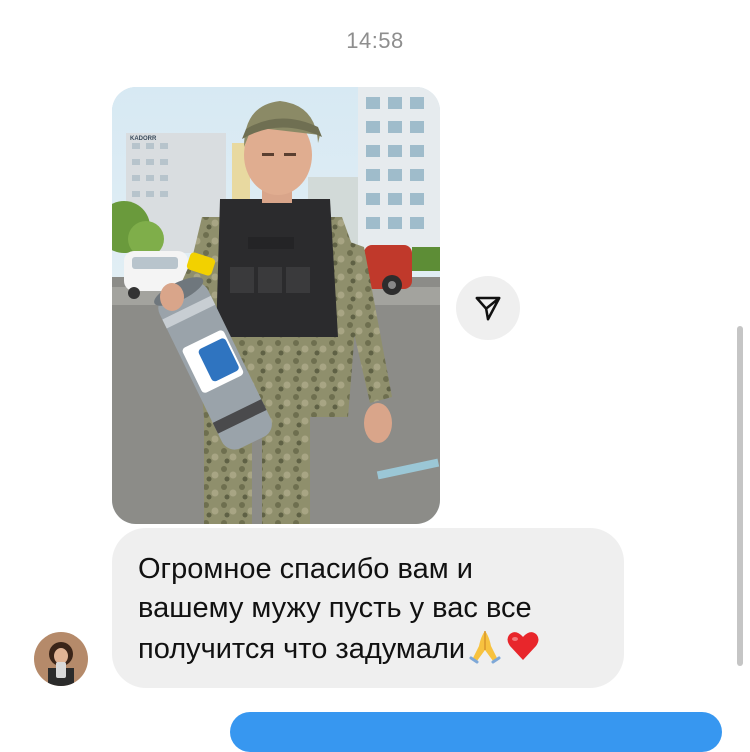 Image resolution: width=750 pixels, height=752 pixels. What do you see at coordinates (143, 139) in the screenshot?
I see `building-sign: KADORR` at bounding box center [143, 139].